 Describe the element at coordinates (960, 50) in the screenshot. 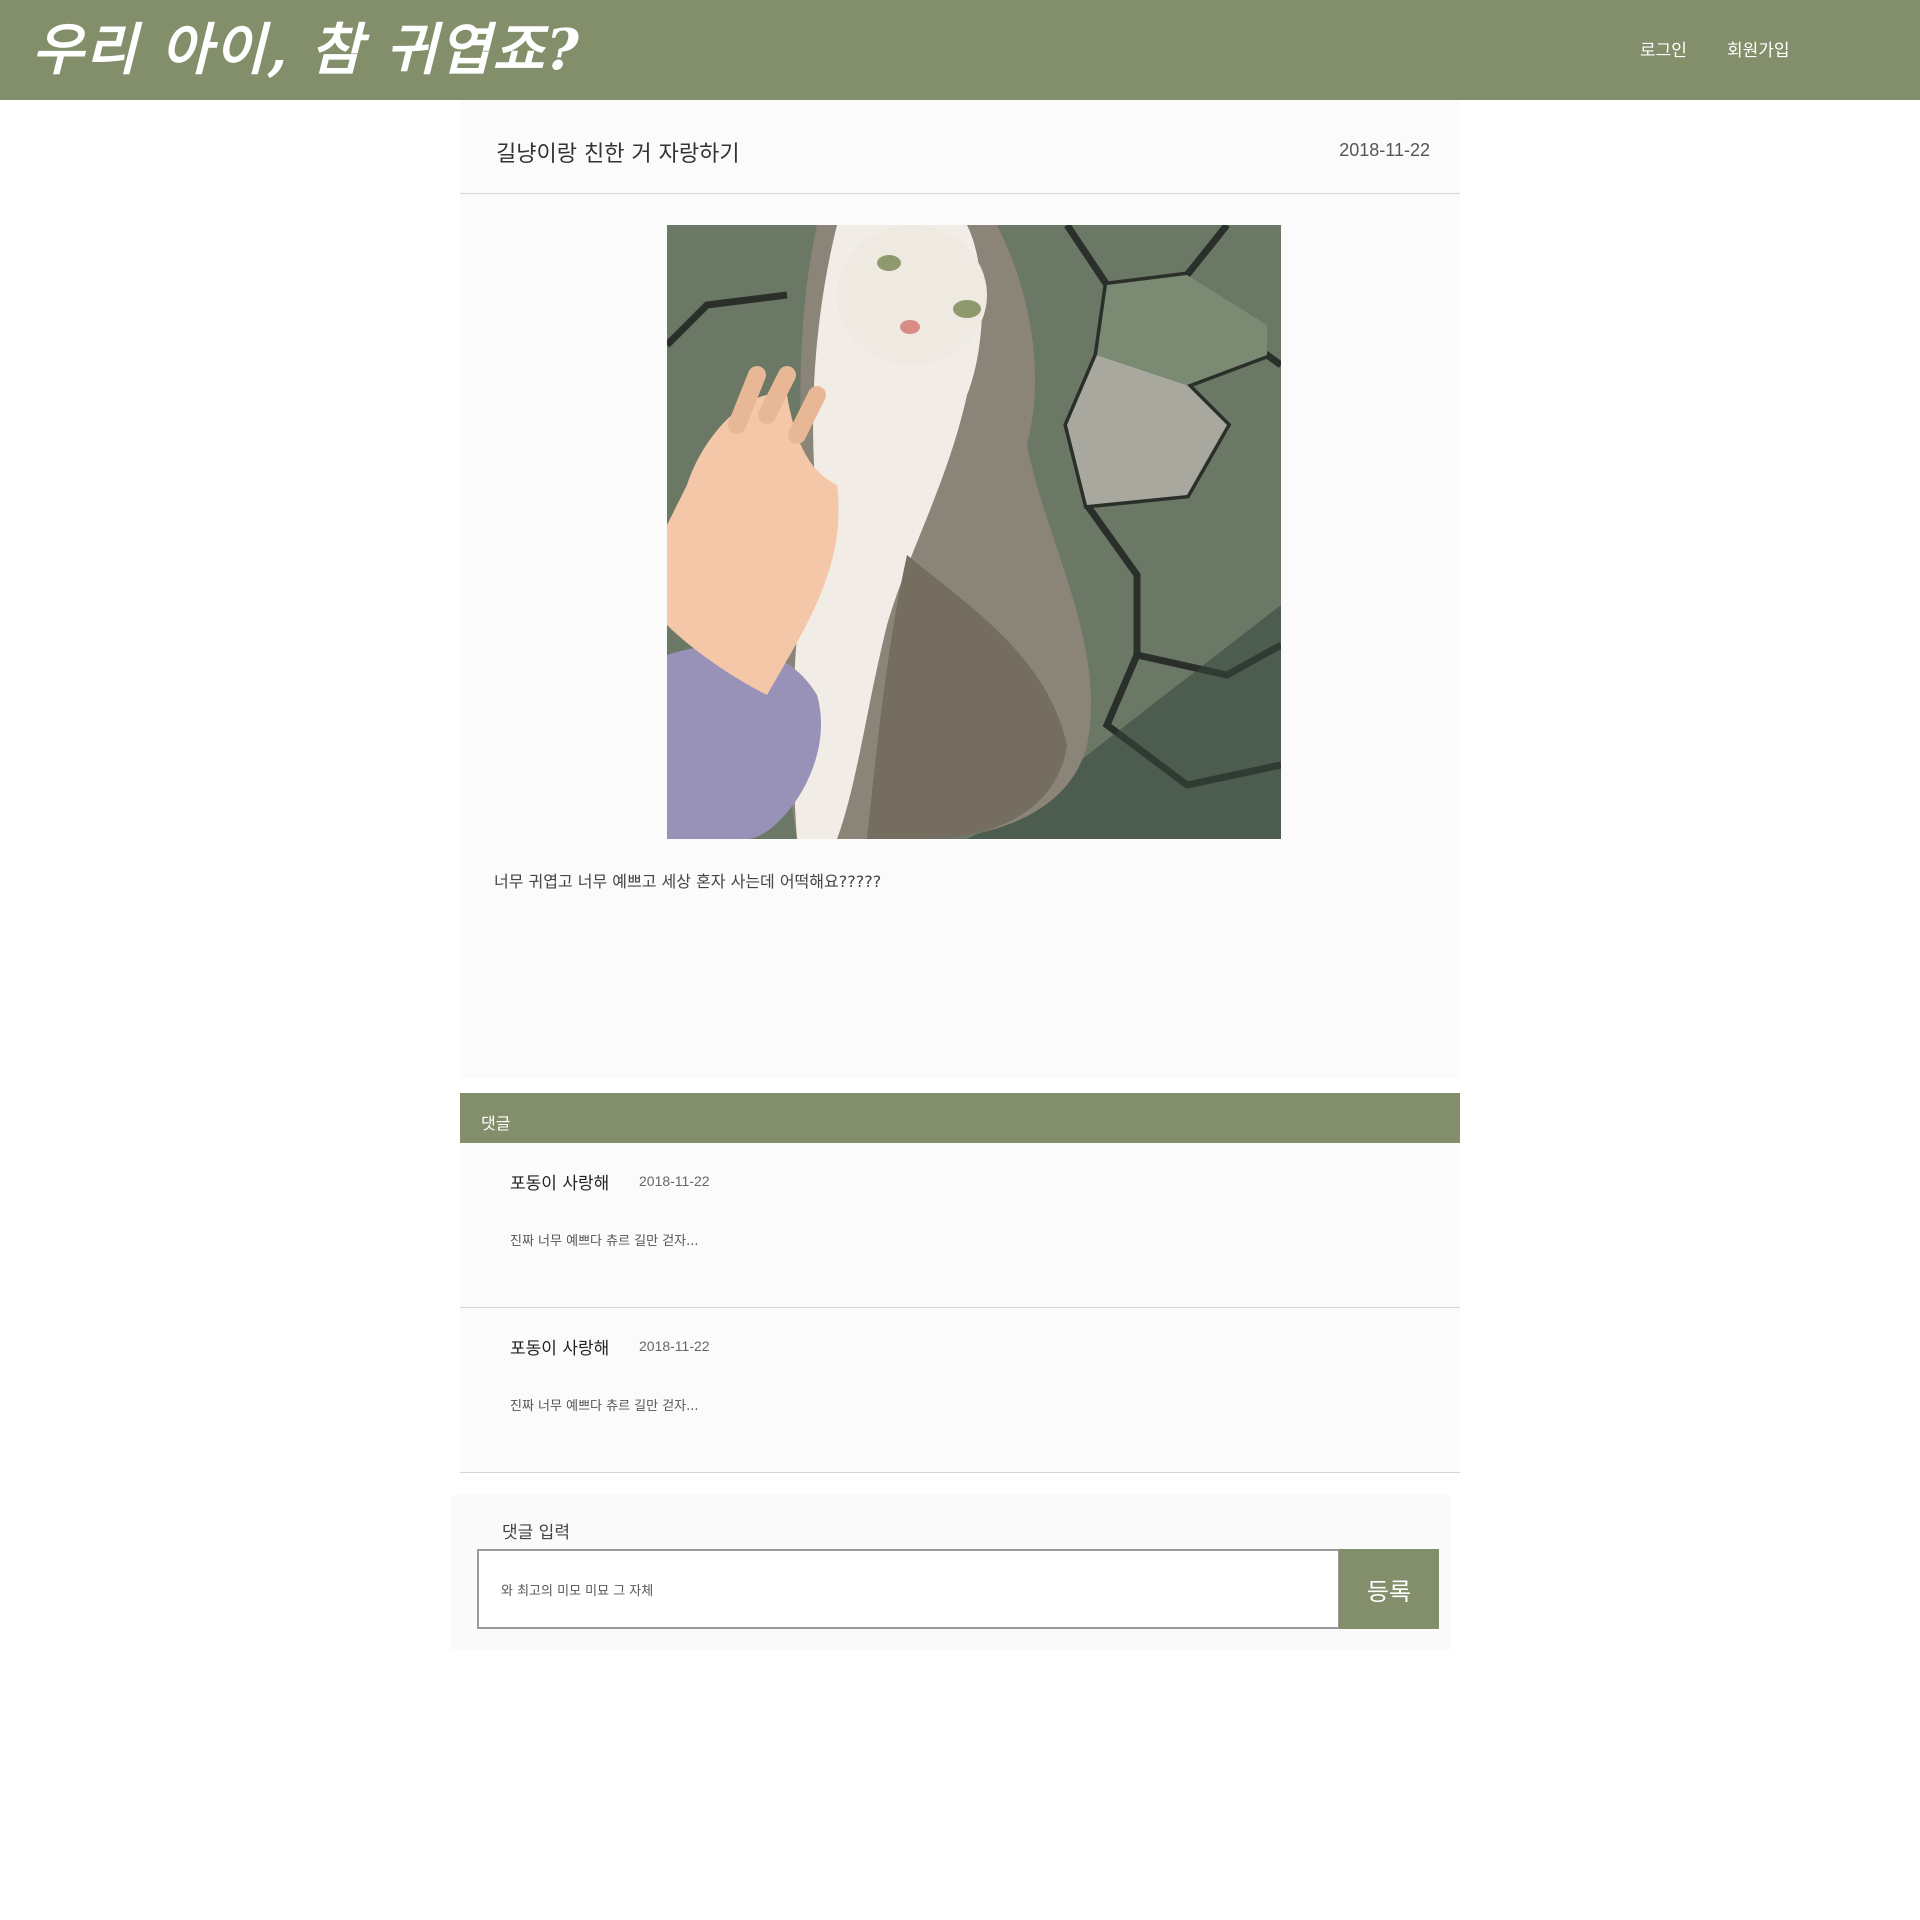

I see `top-header: 우리 아이, 참 귀엽죠? 로그인 회원가입` at that location.